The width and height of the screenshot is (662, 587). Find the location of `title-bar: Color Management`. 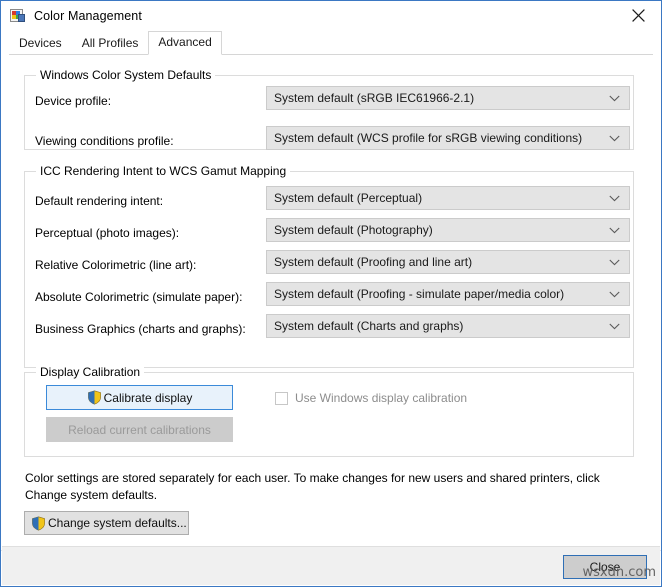

title-bar: Color Management is located at coordinates (331, 16).